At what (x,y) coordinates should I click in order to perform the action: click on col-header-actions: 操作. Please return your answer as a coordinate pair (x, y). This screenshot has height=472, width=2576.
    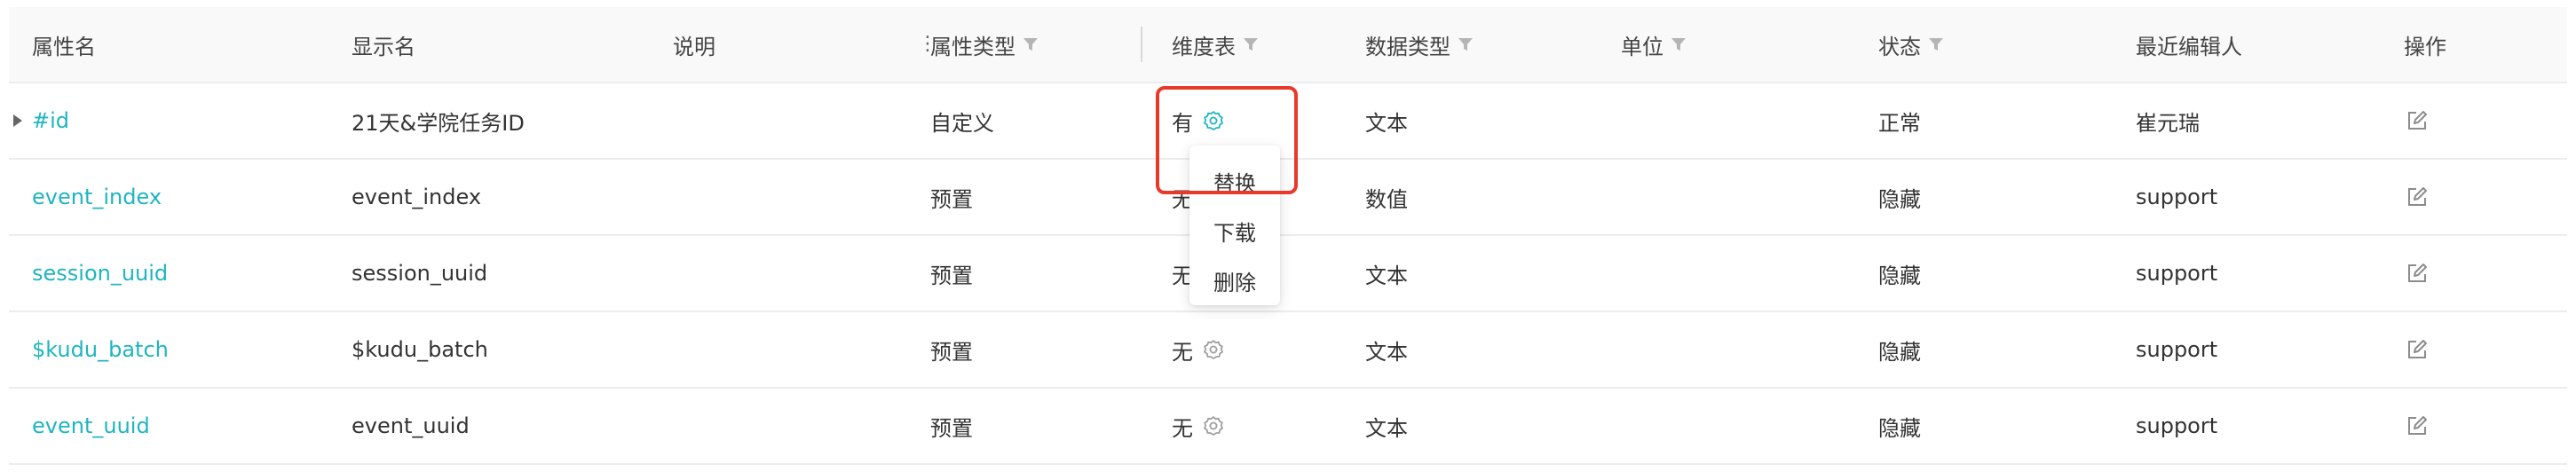
    Looking at the image, I should click on (2425, 44).